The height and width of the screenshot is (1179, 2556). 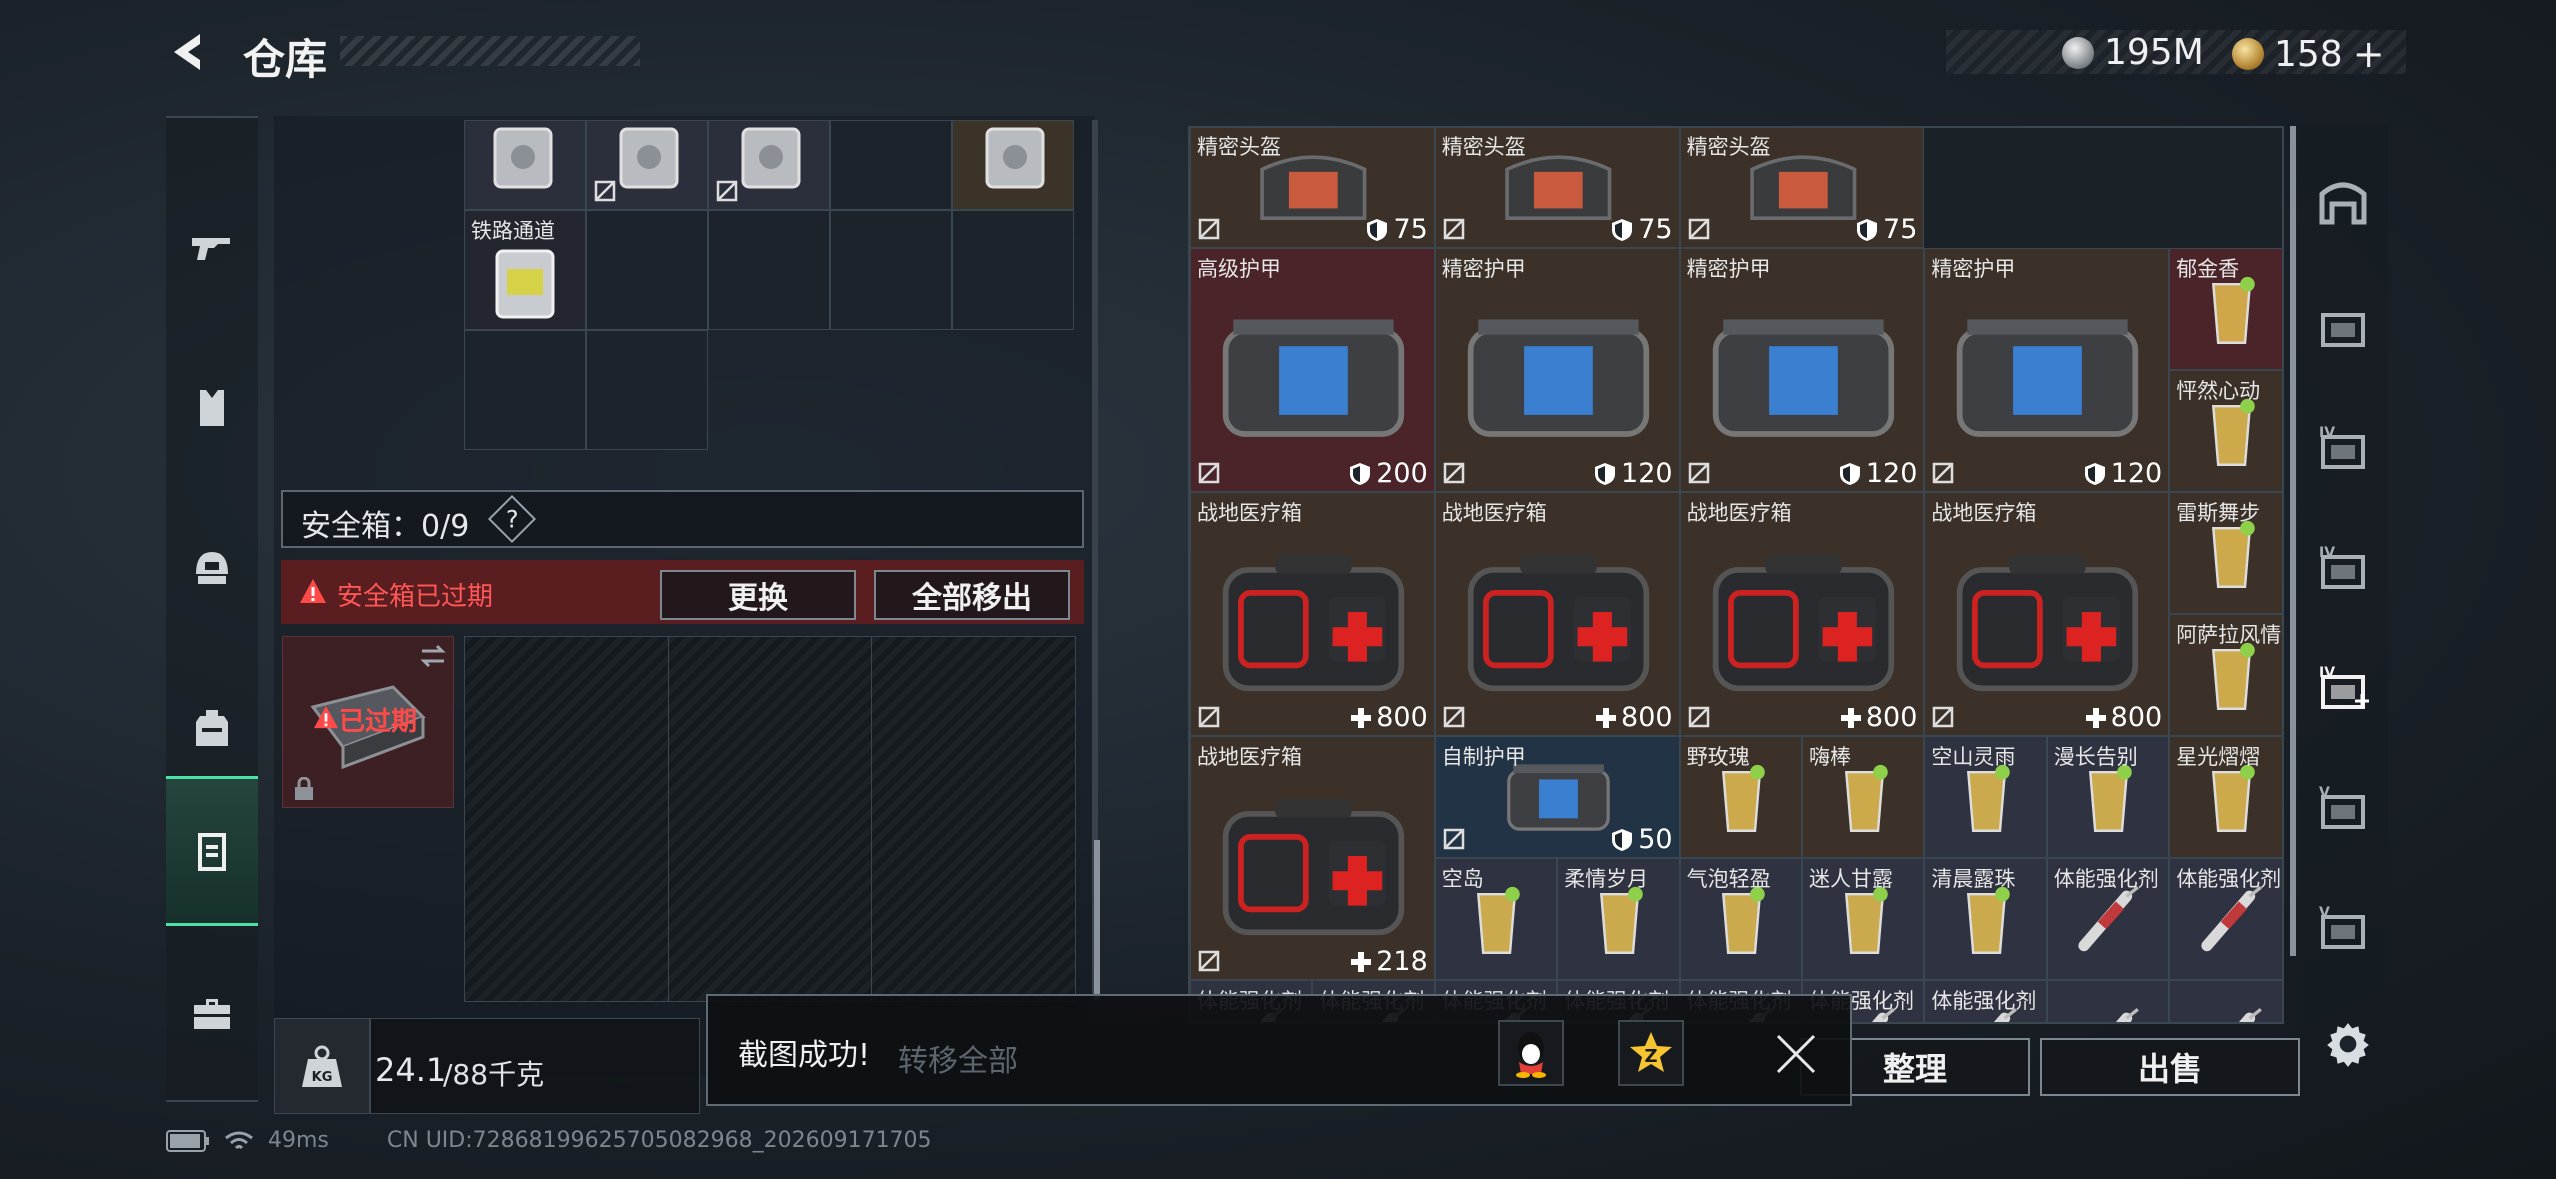 I want to click on gold-currency: 158 +, so click(x=2308, y=54).